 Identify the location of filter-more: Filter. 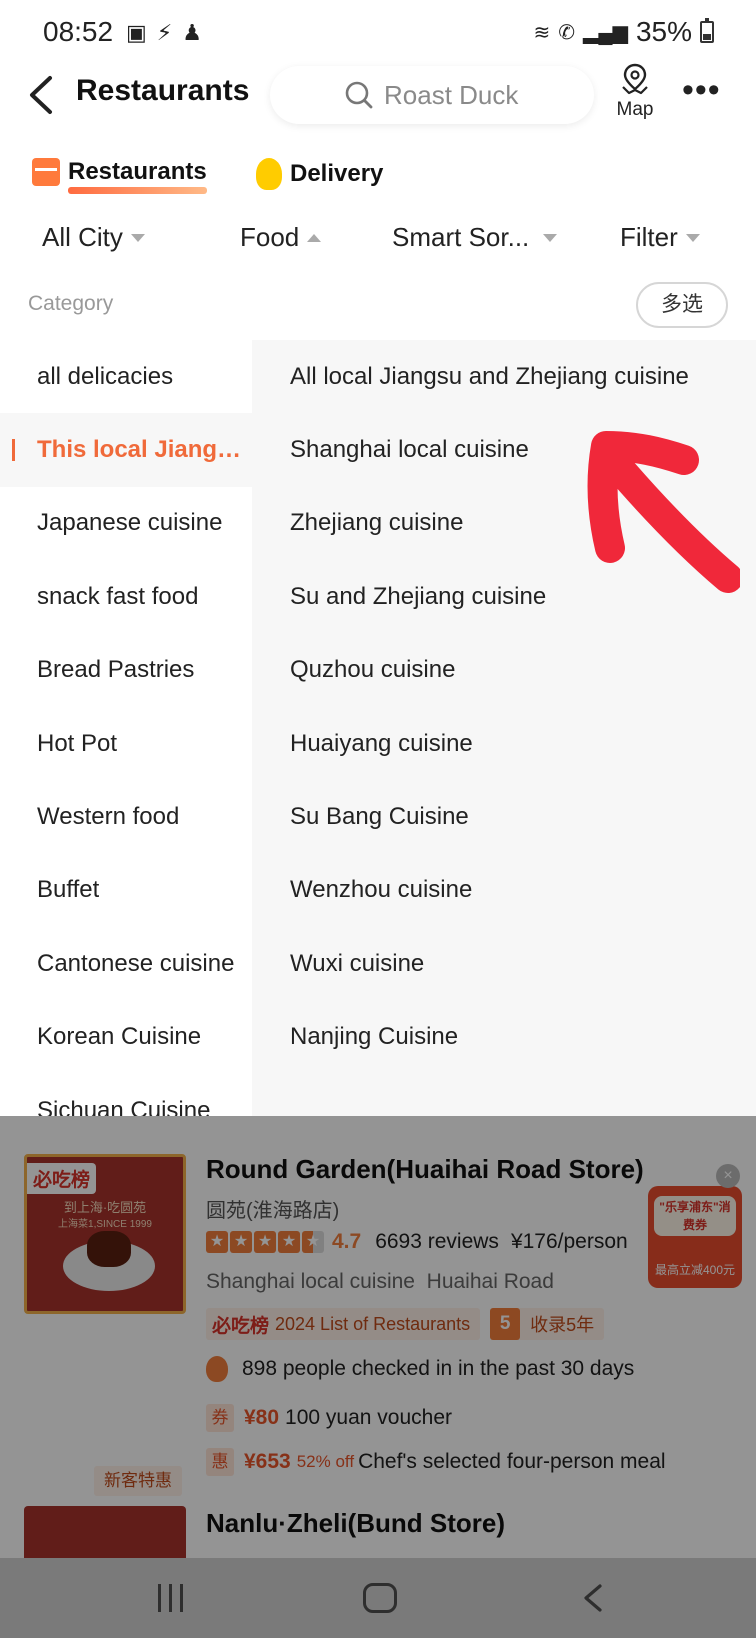
(660, 237).